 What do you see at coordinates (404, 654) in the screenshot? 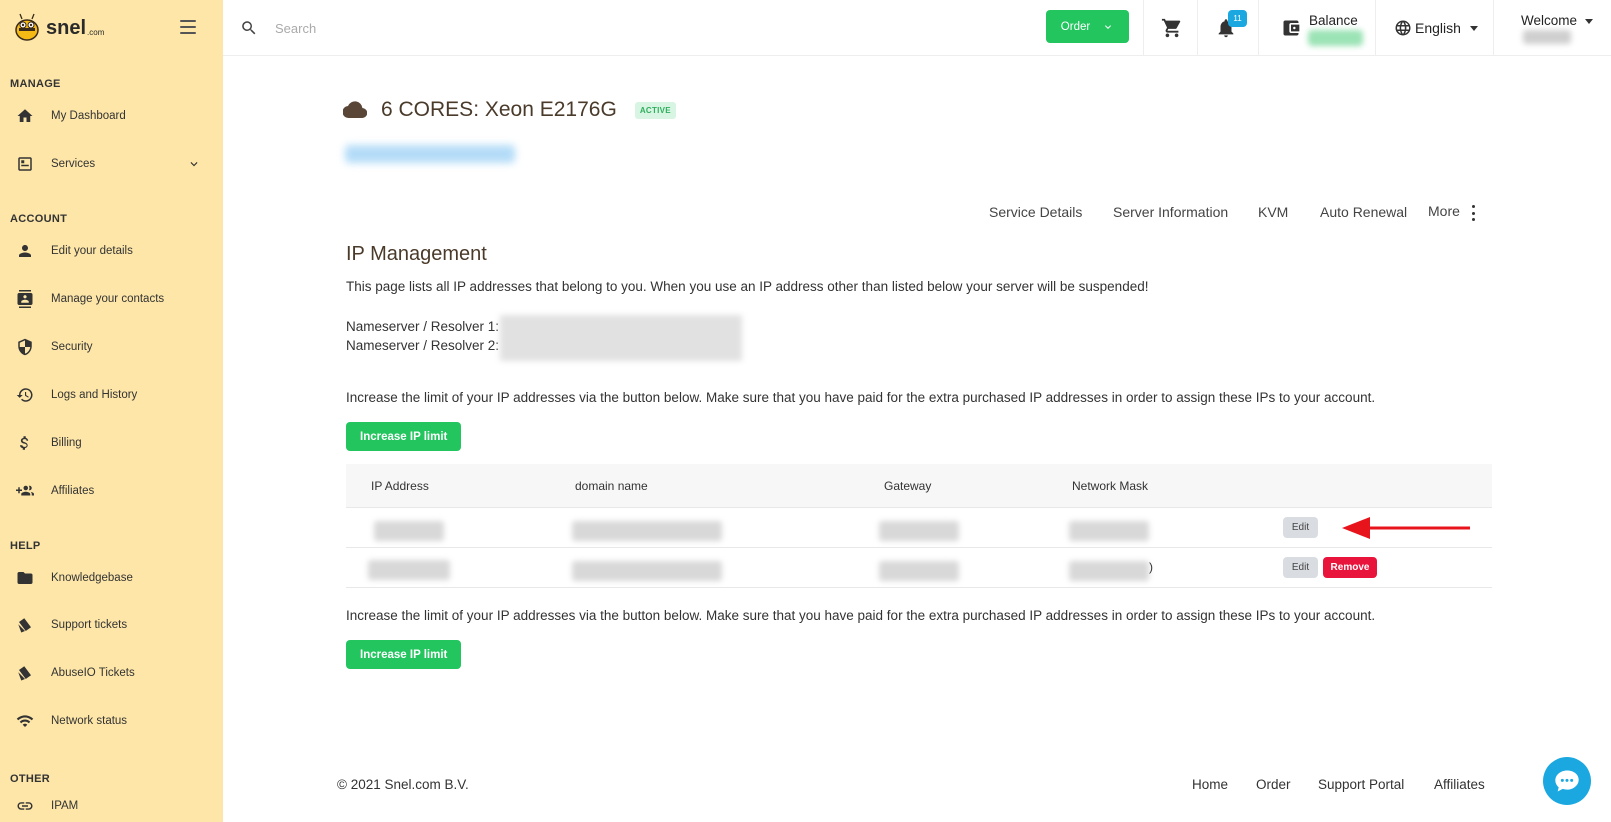
I see `increase-ip-limit-button-bottom: Increase IP limit` at bounding box center [404, 654].